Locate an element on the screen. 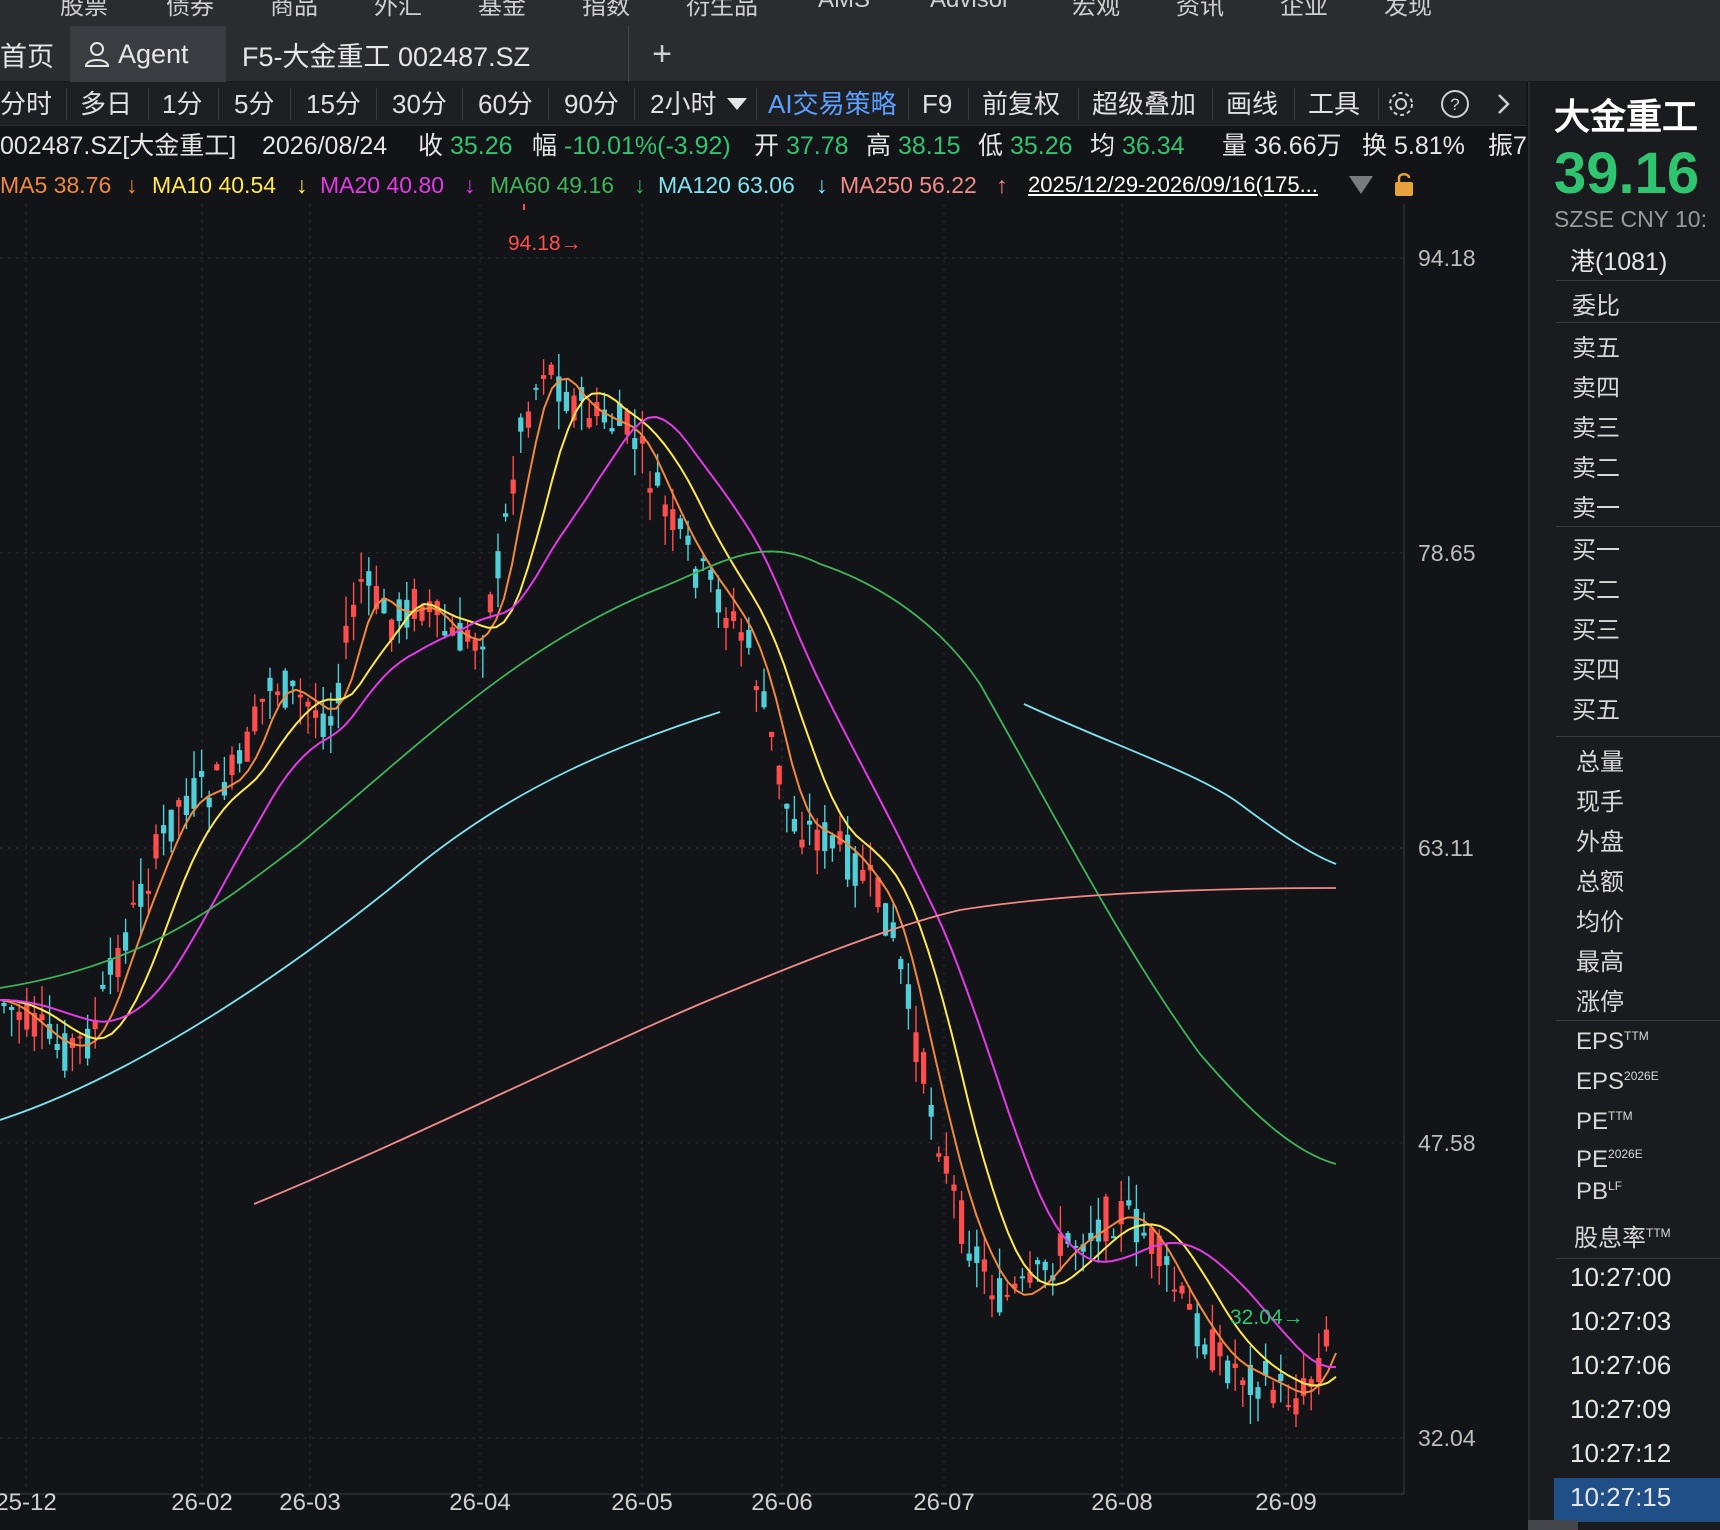  ma20-trend-down-icon: ↓ is located at coordinates (470, 185).